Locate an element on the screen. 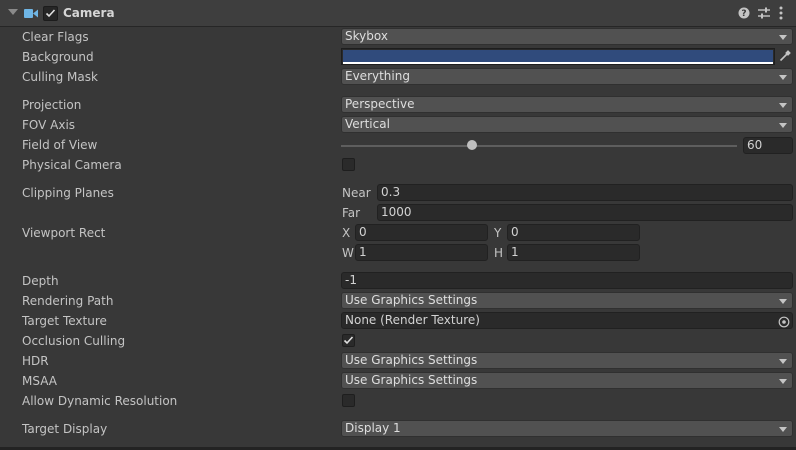 The height and width of the screenshot is (450, 796). background-color-swatch is located at coordinates (558, 56).